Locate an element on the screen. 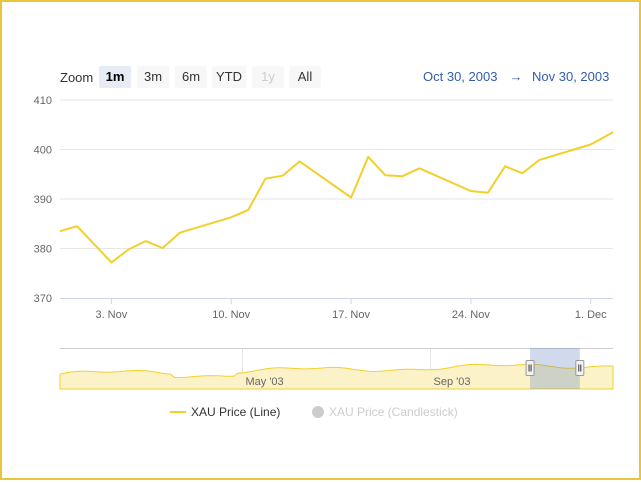 The image size is (641, 483). navigator-selected-window is located at coordinates (555, 368).